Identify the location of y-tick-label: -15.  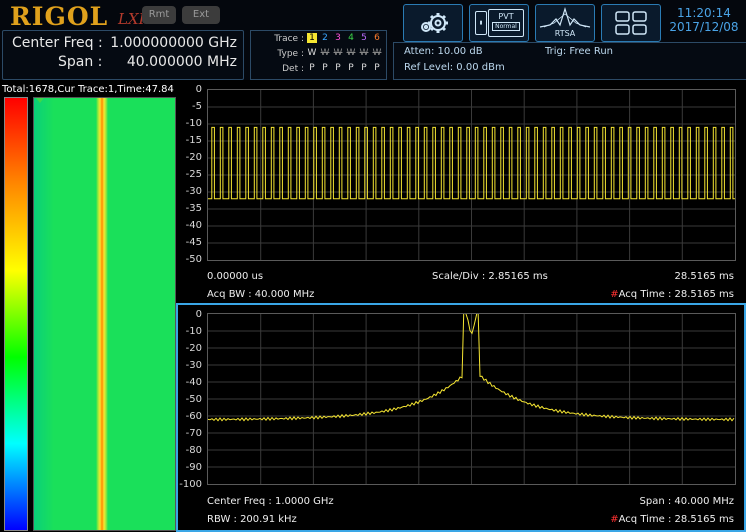
(193, 140).